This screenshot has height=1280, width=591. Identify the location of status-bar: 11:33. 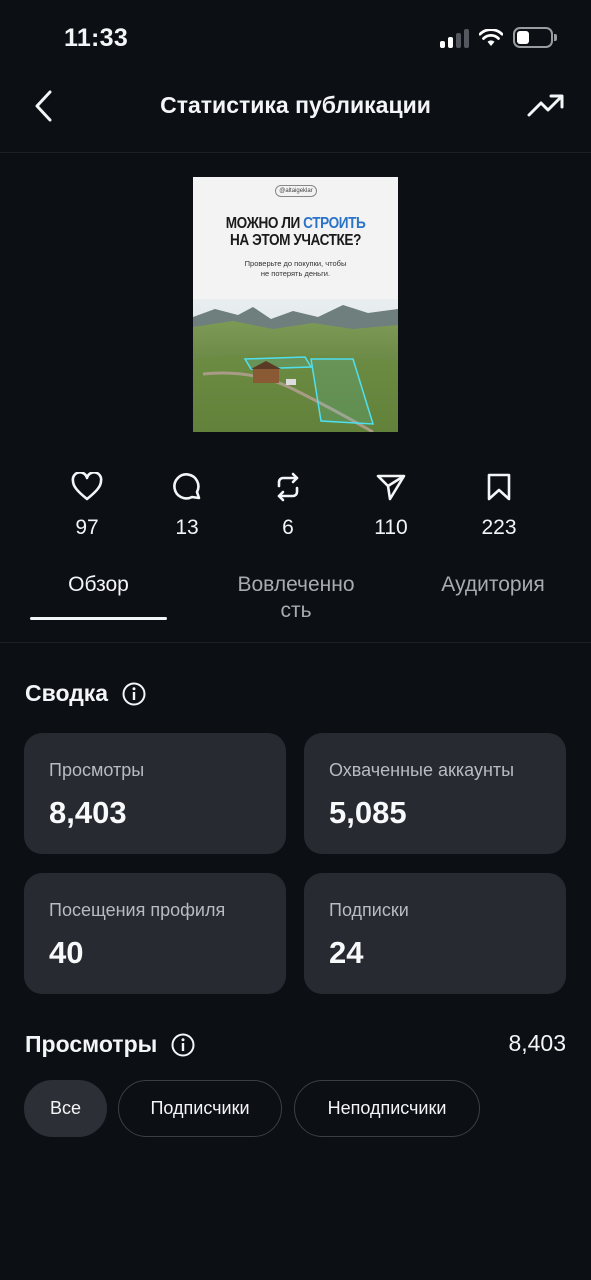
(295, 39).